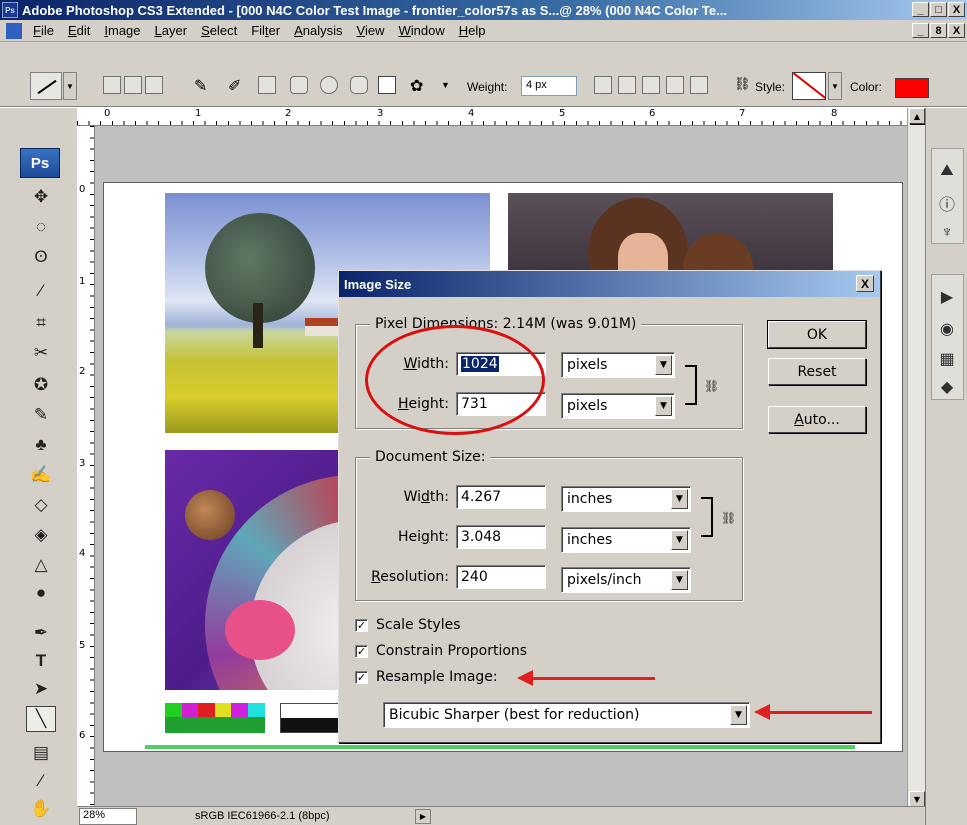 The image size is (967, 825). What do you see at coordinates (41, 719) in the screenshot?
I see `line-tool-icon: ╲` at bounding box center [41, 719].